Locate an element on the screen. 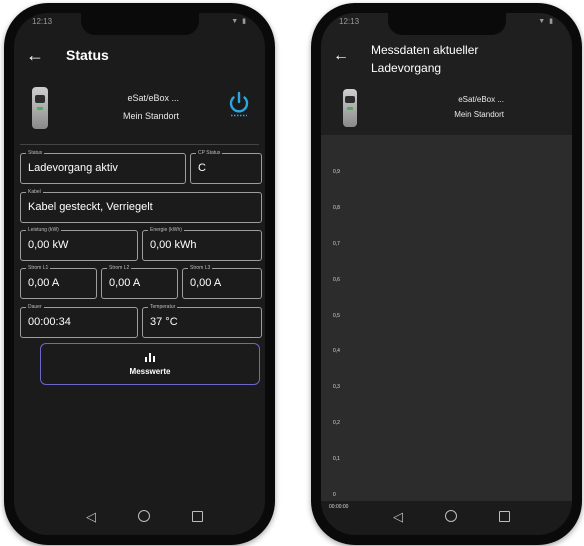 Image resolution: width=584 pixels, height=546 pixels. device-header: eSat/eBox ... Mein Standort is located at coordinates (139, 113).